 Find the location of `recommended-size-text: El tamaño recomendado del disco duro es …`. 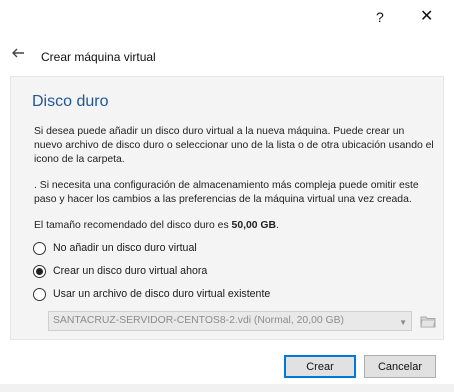

recommended-size-text: El tamaño recomendado del disco duro es … is located at coordinates (234, 226).